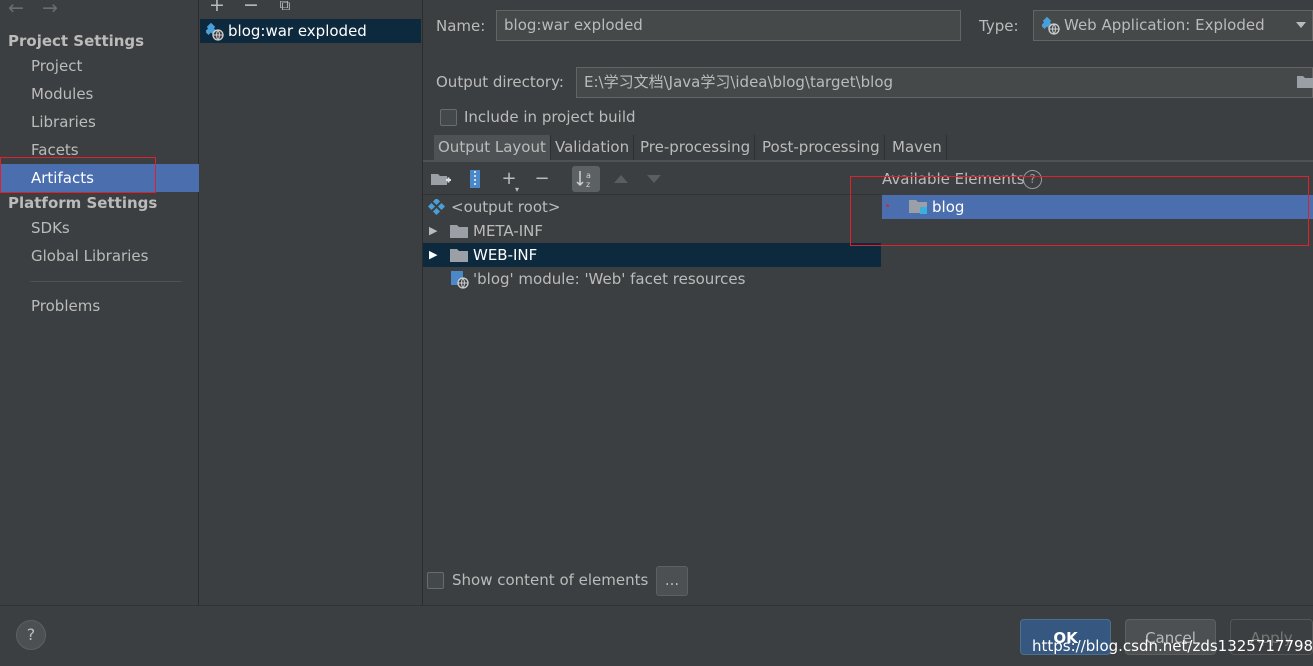 The height and width of the screenshot is (666, 1313). I want to click on web-app-icon, so click(1051, 26).